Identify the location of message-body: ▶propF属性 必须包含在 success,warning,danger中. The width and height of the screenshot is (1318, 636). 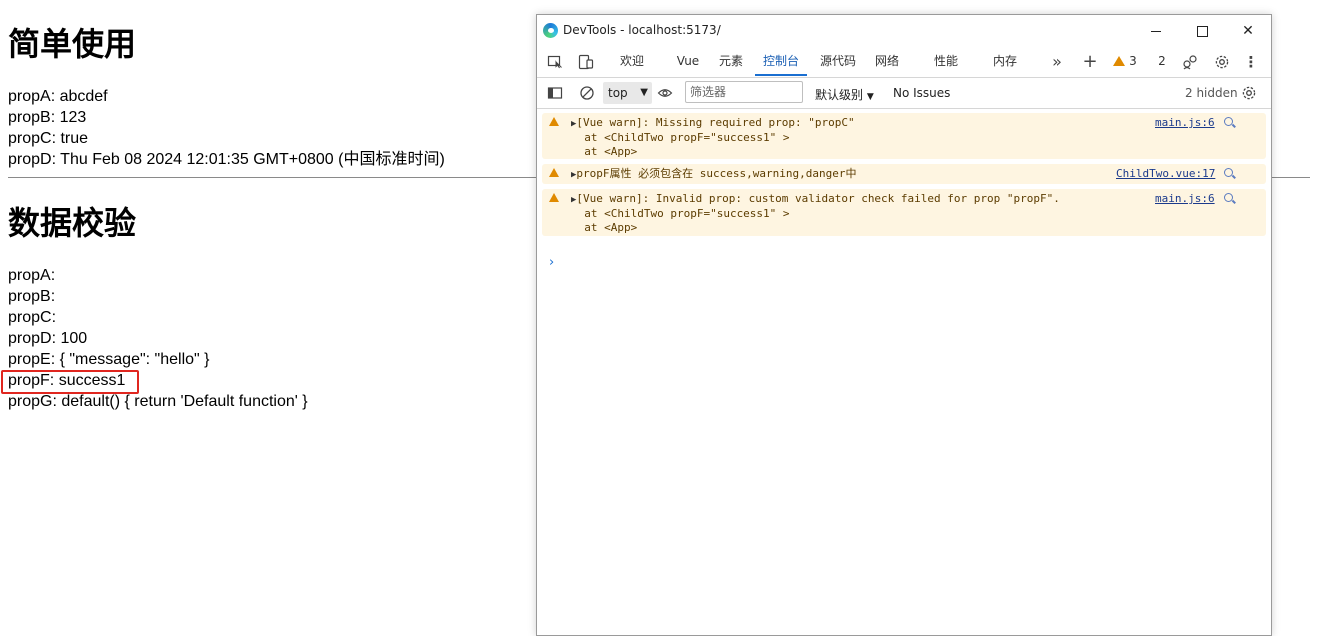
(713, 174).